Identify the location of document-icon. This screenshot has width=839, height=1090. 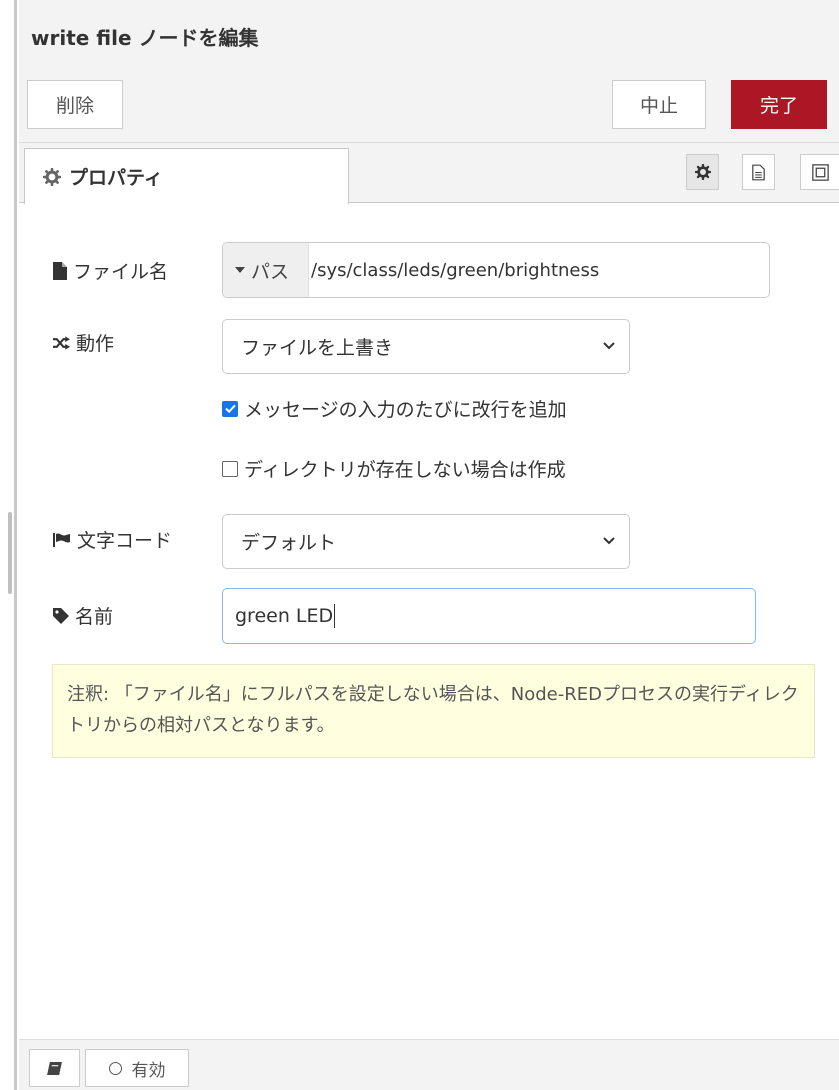
(758, 172).